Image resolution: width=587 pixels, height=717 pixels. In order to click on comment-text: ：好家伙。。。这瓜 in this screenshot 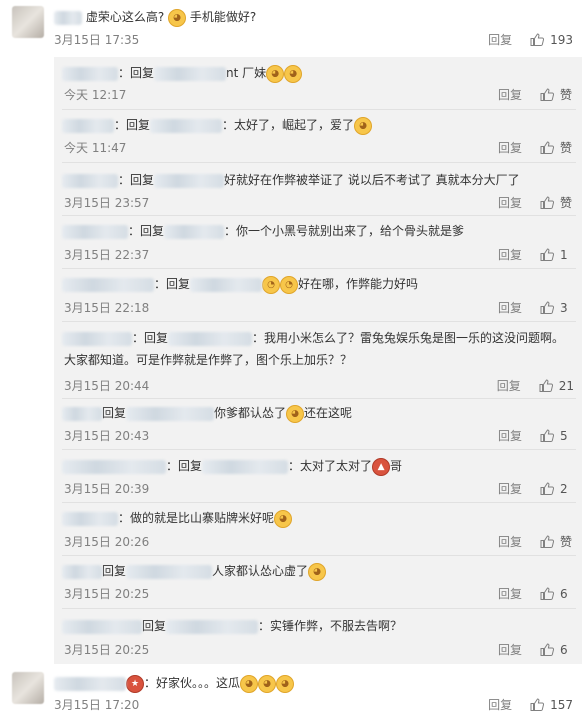, I will do `click(192, 683)`.